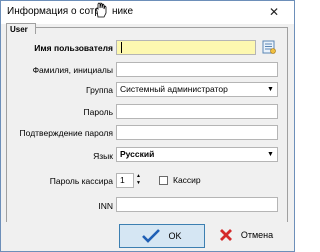  What do you see at coordinates (81, 181) in the screenshot?
I see `cashier-password-label: Пароль кассира` at bounding box center [81, 181].